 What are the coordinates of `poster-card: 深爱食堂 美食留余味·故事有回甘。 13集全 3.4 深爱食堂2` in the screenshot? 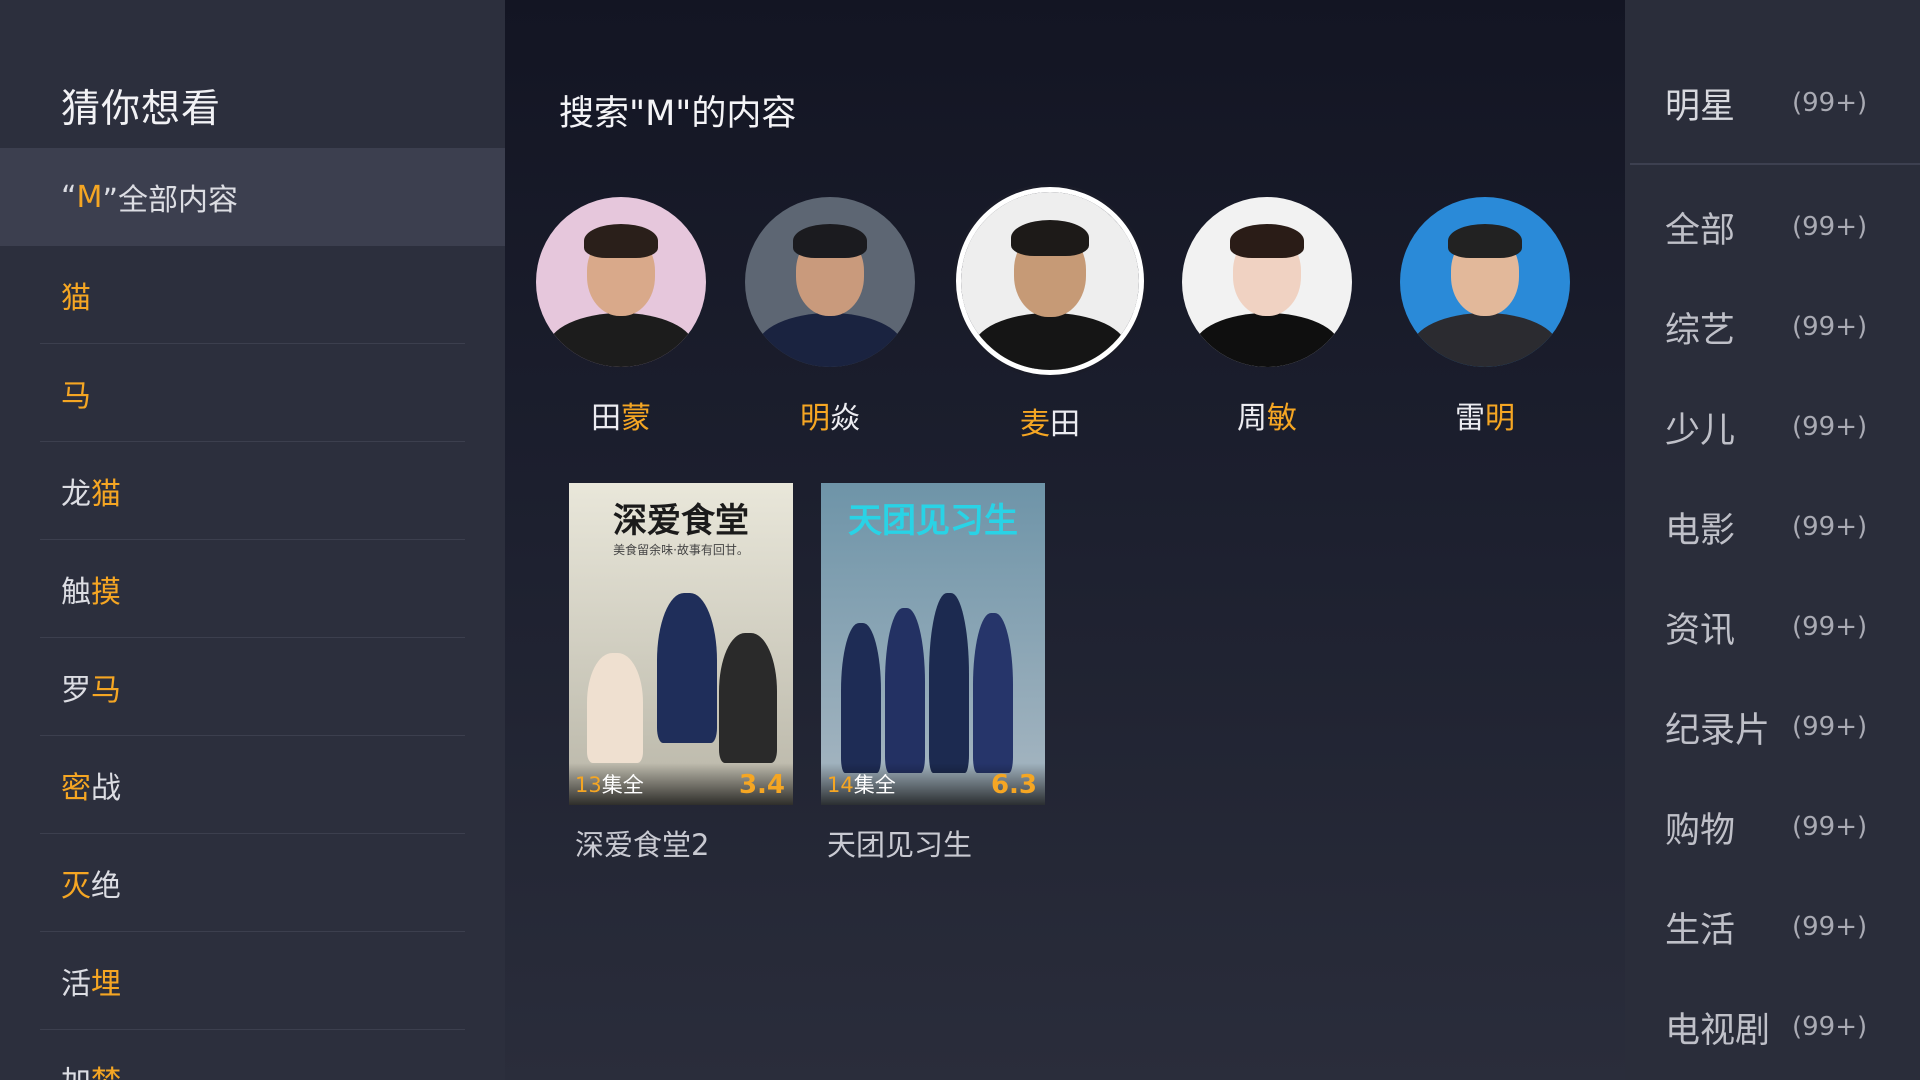 It's located at (681, 672).